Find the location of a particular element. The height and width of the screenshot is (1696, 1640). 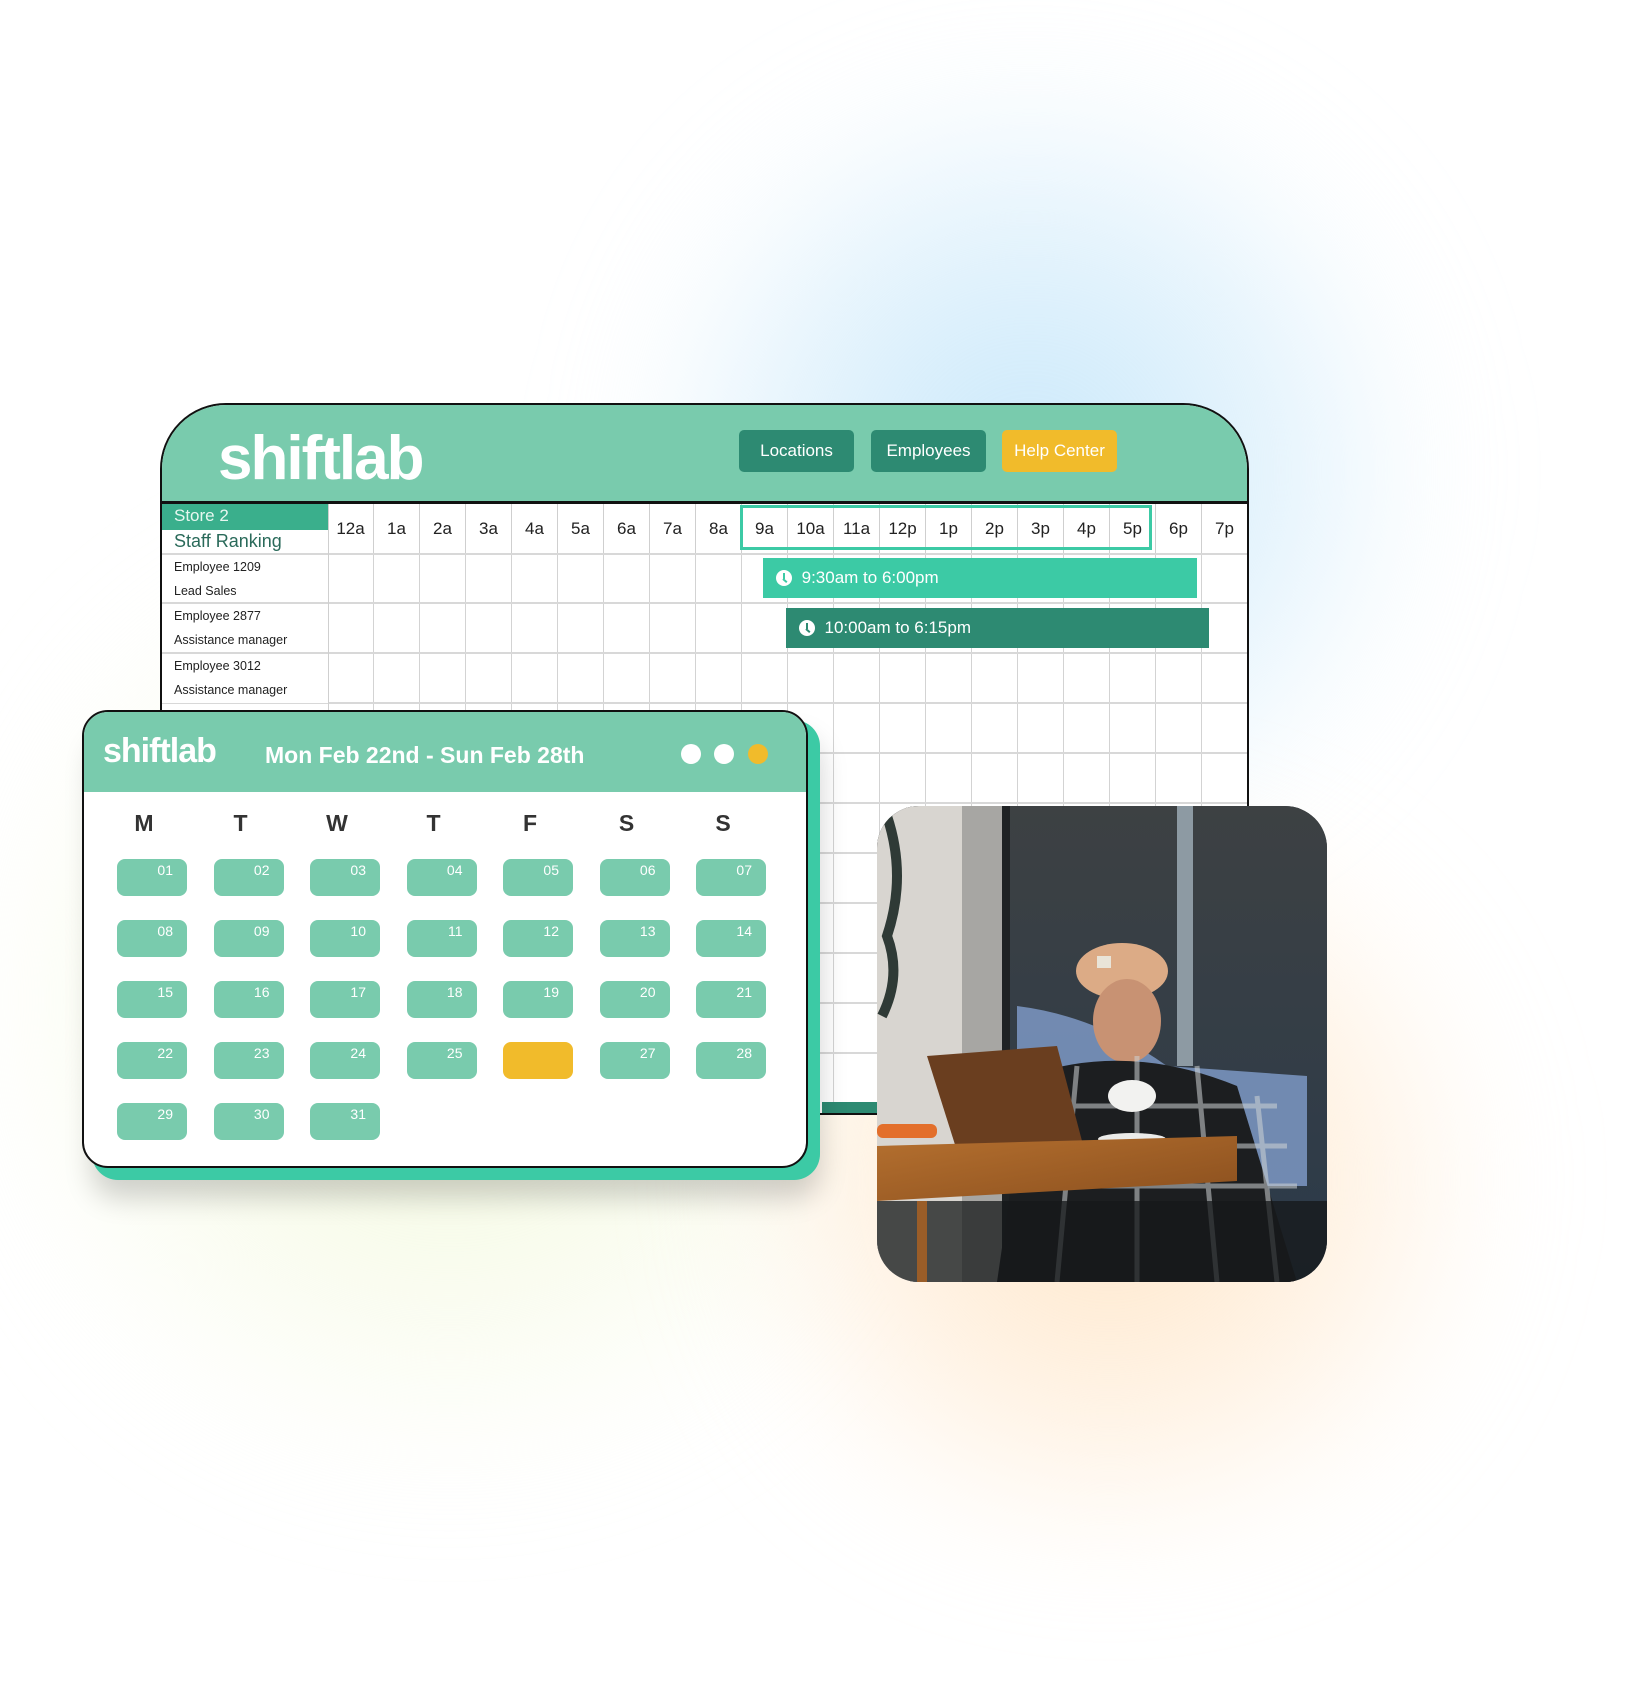

calendar-day: 27 is located at coordinates (634, 1060).